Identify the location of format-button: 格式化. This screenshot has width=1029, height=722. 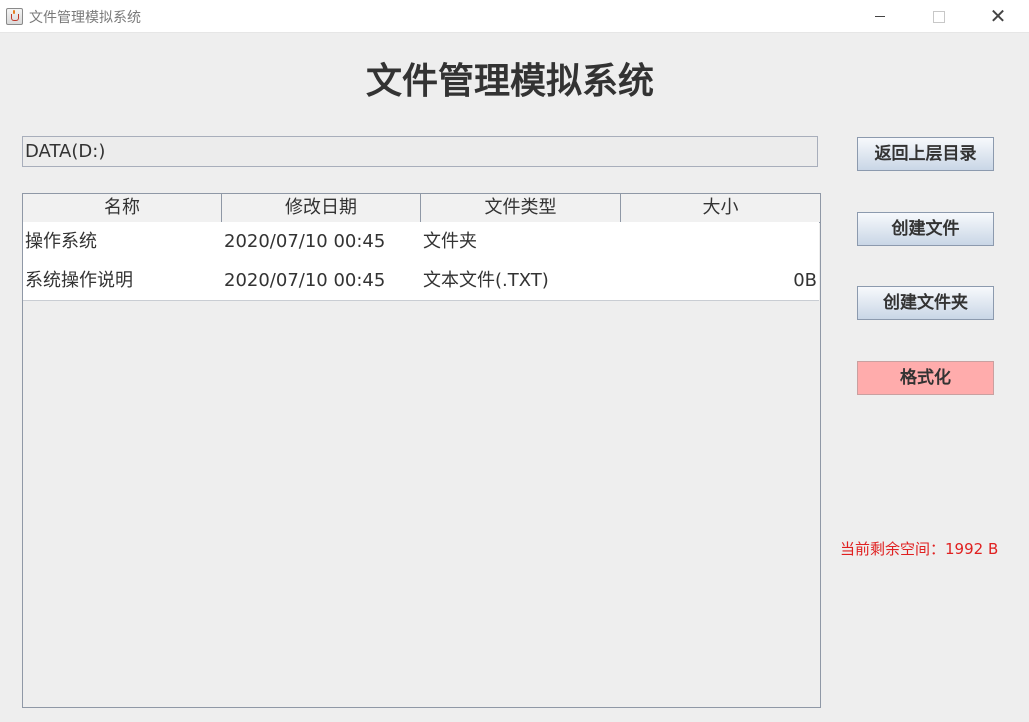
(925, 378).